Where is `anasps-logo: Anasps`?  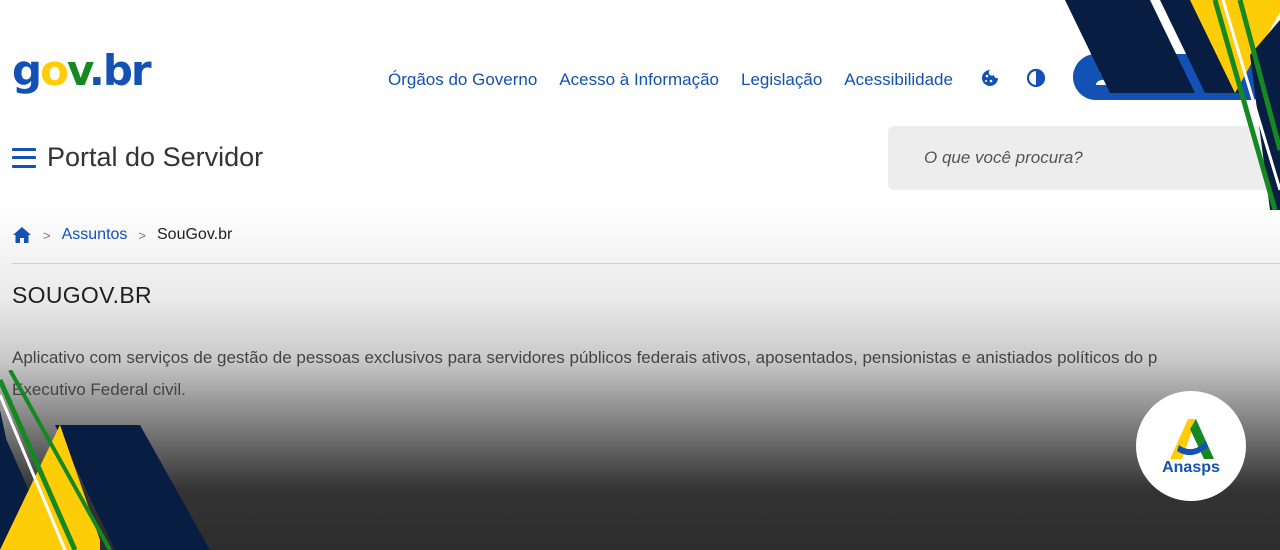 anasps-logo: Anasps is located at coordinates (1191, 446).